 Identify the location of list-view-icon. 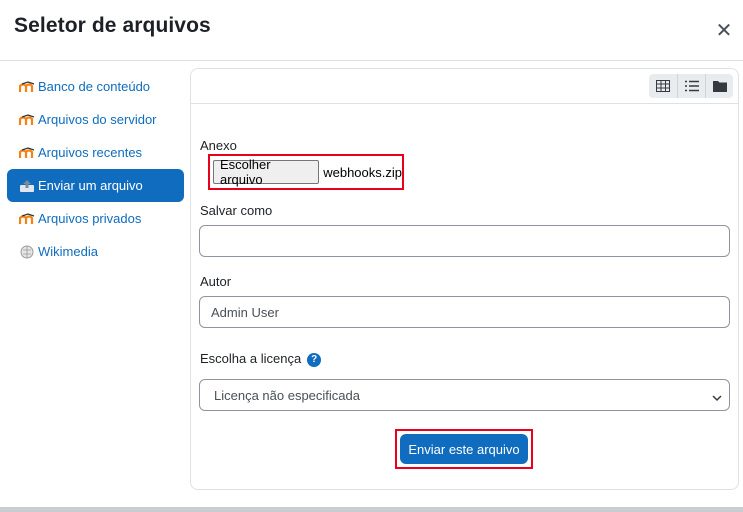
(691, 86).